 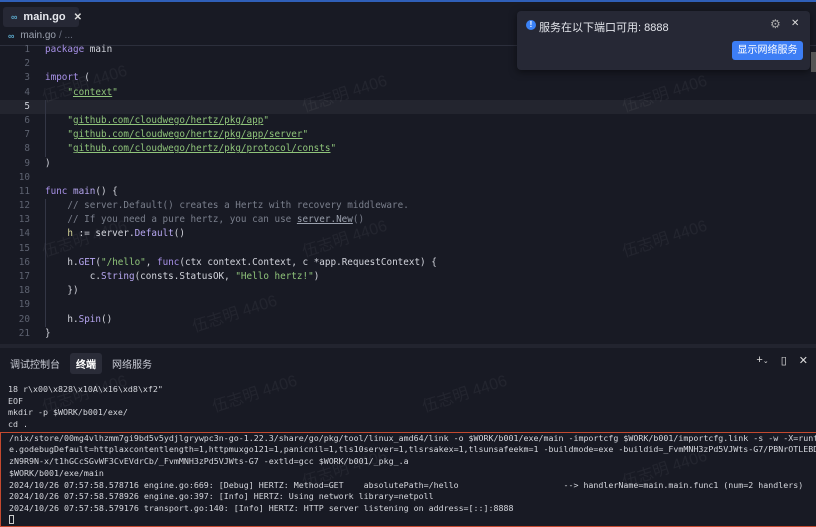 I want to click on code-line: 10, so click(x=408, y=178).